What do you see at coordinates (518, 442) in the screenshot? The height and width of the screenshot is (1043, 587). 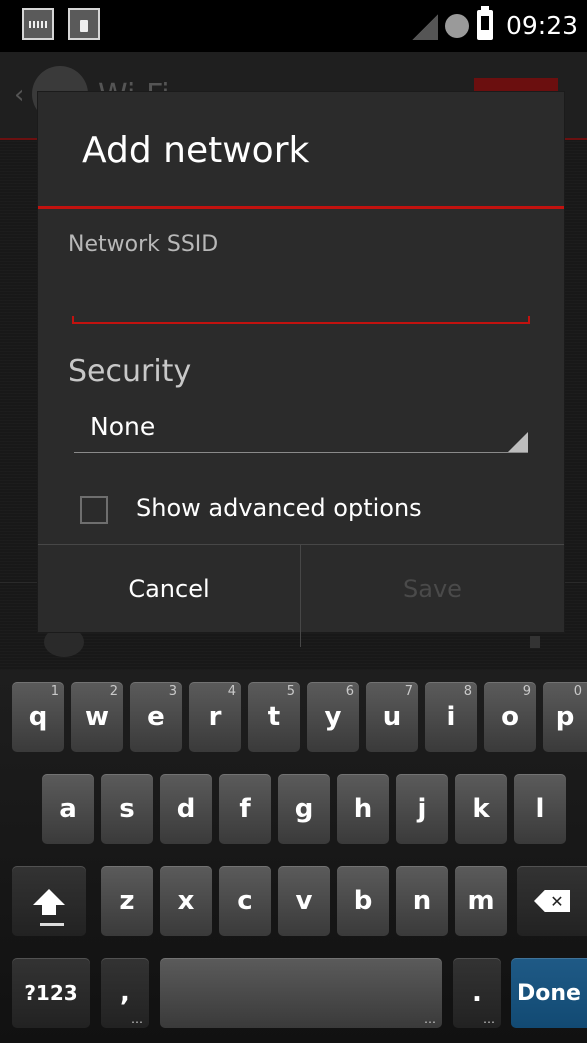 I see `dropdown-corner-icon` at bounding box center [518, 442].